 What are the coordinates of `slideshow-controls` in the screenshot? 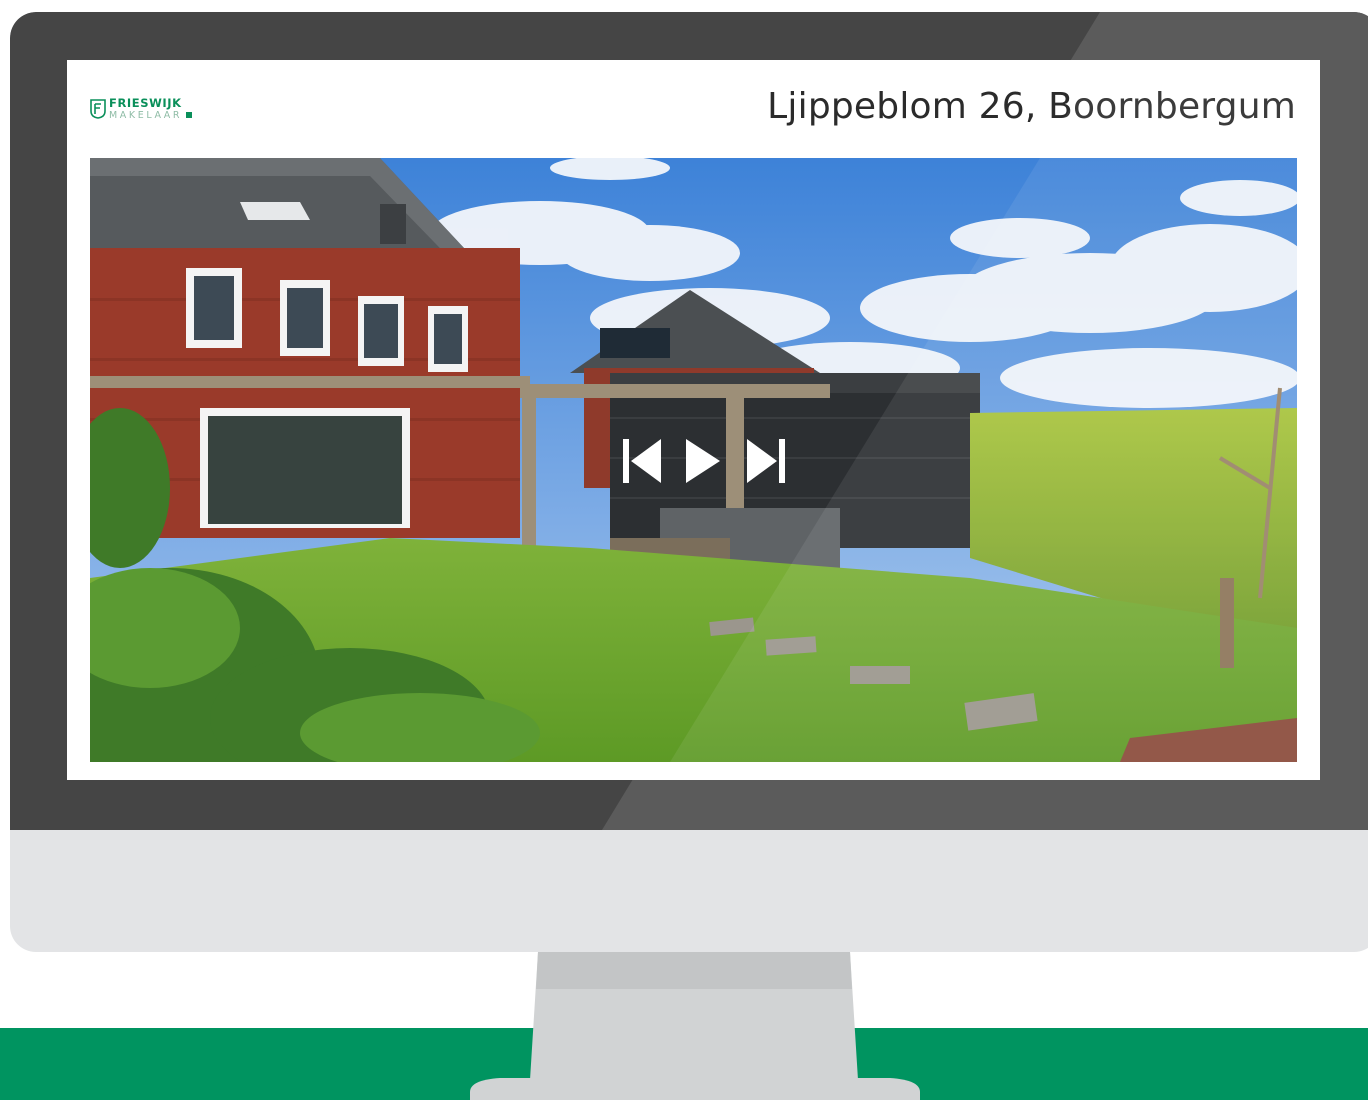 It's located at (704, 461).